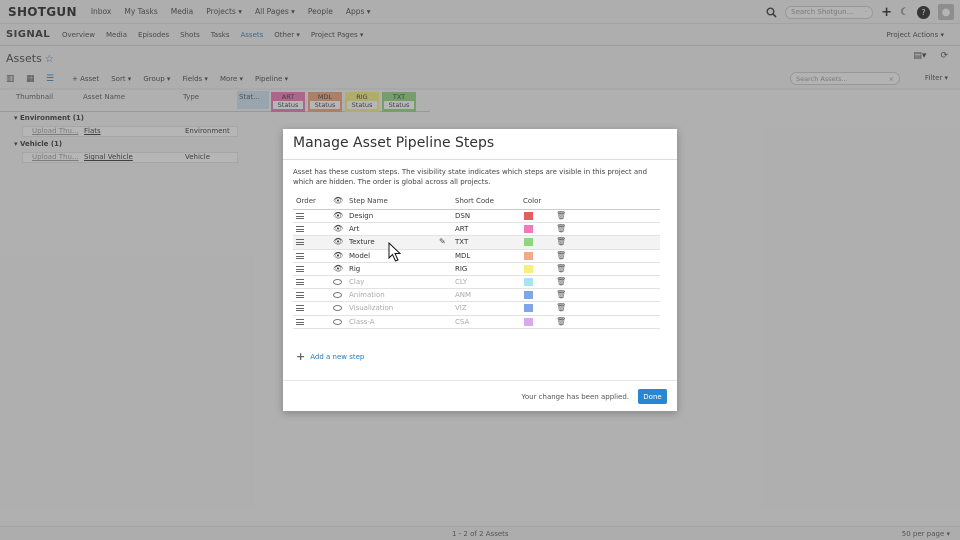 Image resolution: width=960 pixels, height=540 pixels. I want to click on col-order: Order, so click(306, 201).